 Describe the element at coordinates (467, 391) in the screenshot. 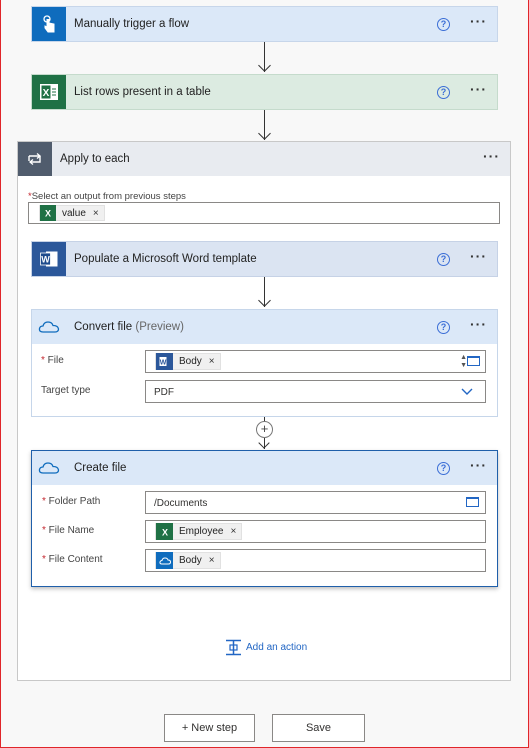

I see `chevron-down-icon` at that location.